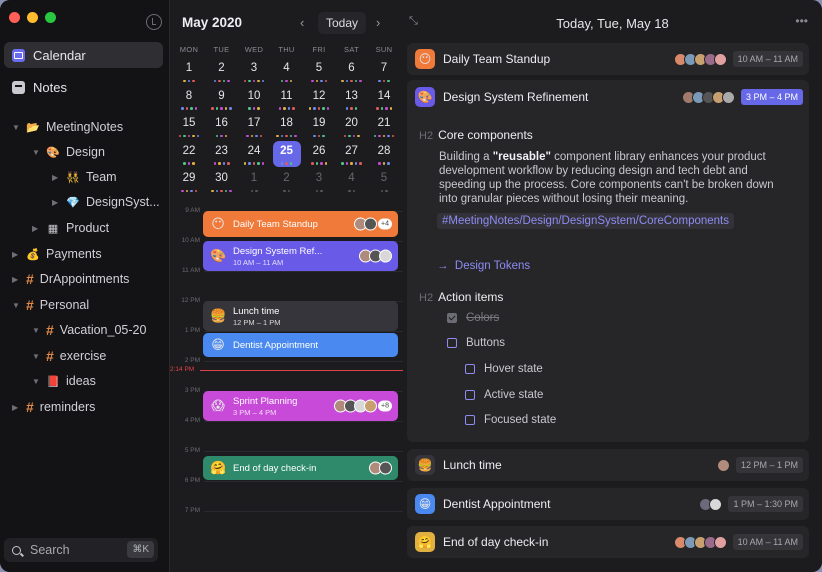  Describe the element at coordinates (378, 22) in the screenshot. I see `next-month-button: ›` at that location.